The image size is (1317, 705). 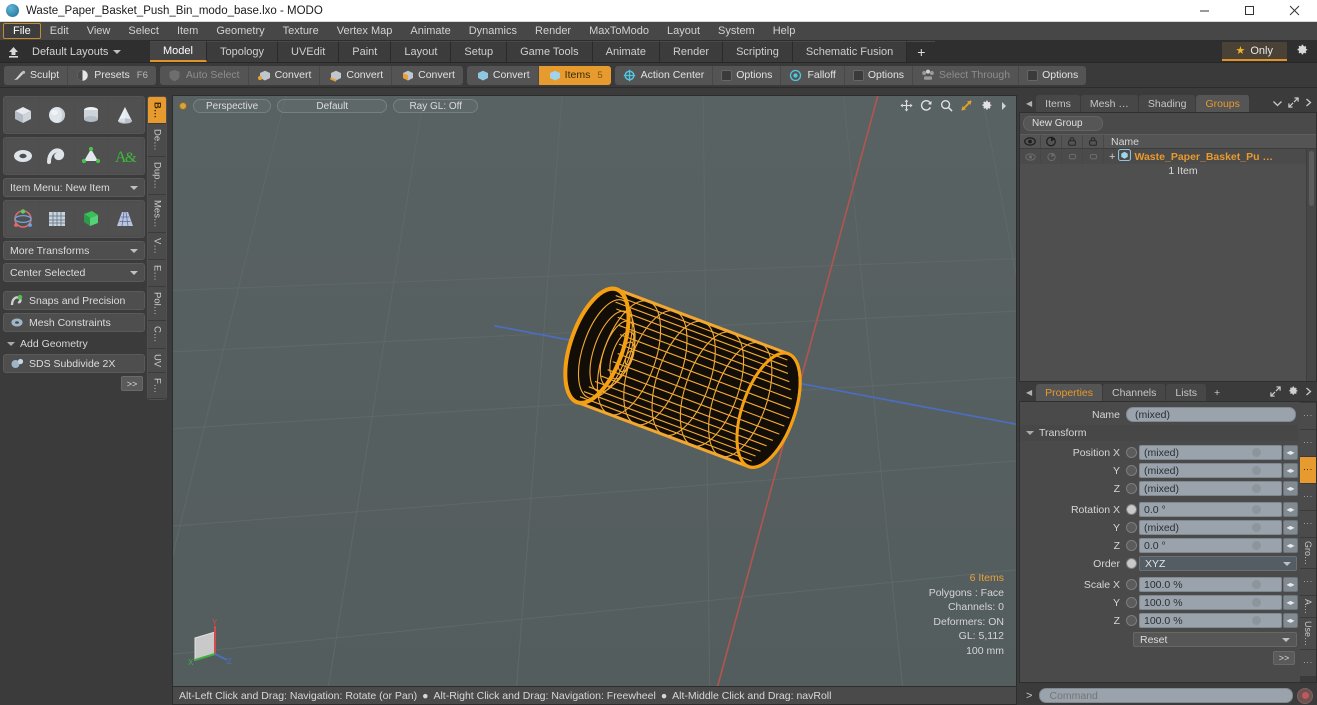 What do you see at coordinates (1256, 452) in the screenshot?
I see `position-x-anim-dot` at bounding box center [1256, 452].